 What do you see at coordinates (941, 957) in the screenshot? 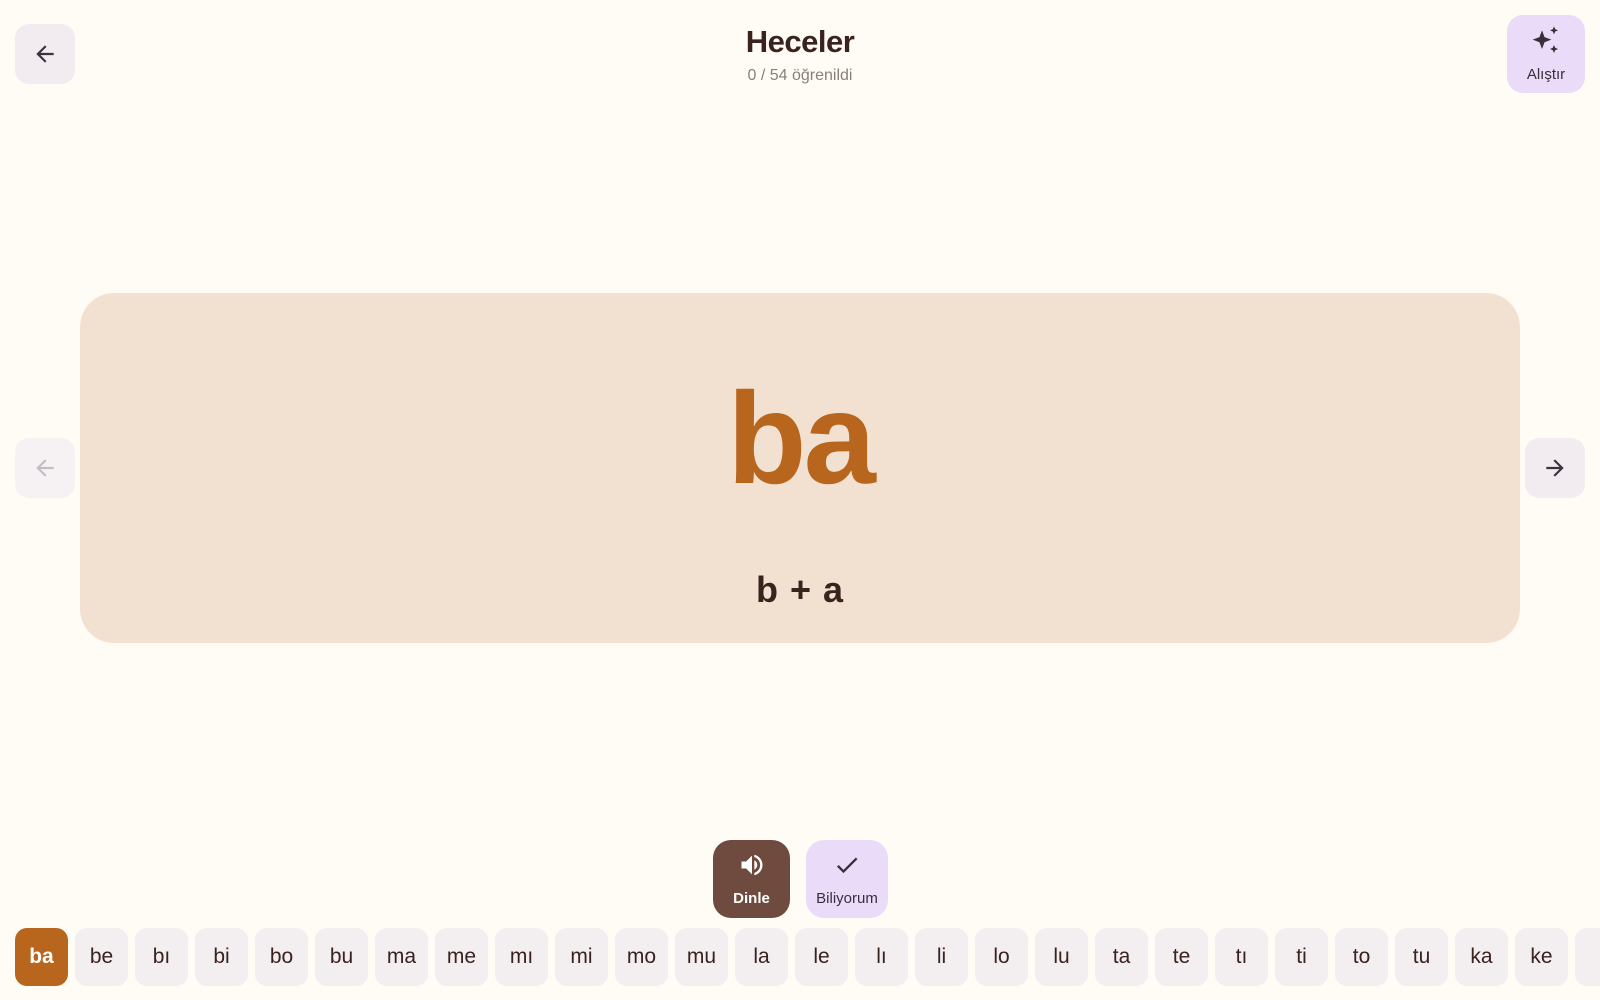
I see `syllable-chip-li: li` at bounding box center [941, 957].